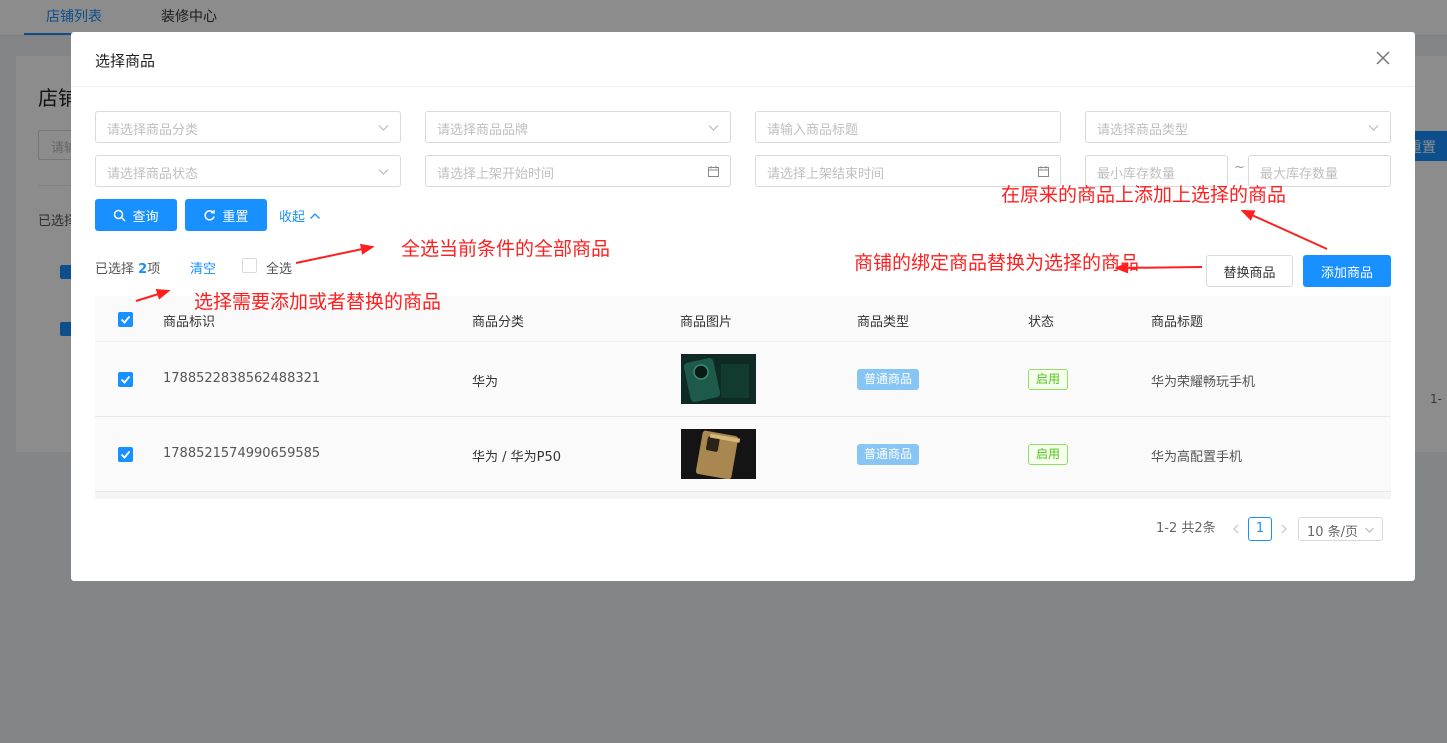  I want to click on selection-count: 2, so click(143, 269).